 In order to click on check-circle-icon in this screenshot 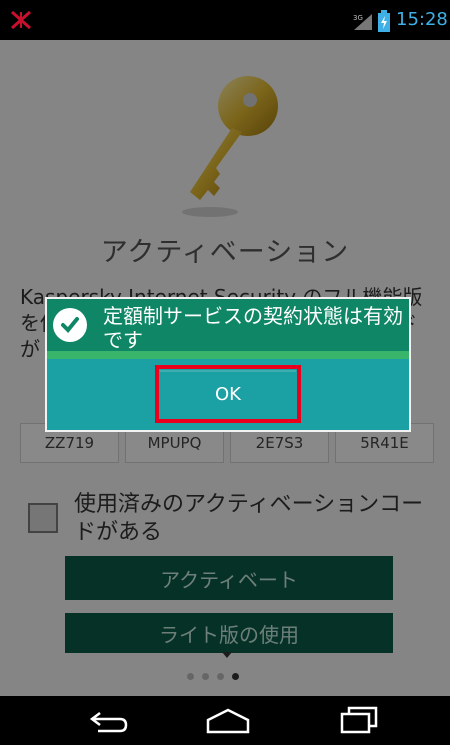, I will do `click(70, 325)`.